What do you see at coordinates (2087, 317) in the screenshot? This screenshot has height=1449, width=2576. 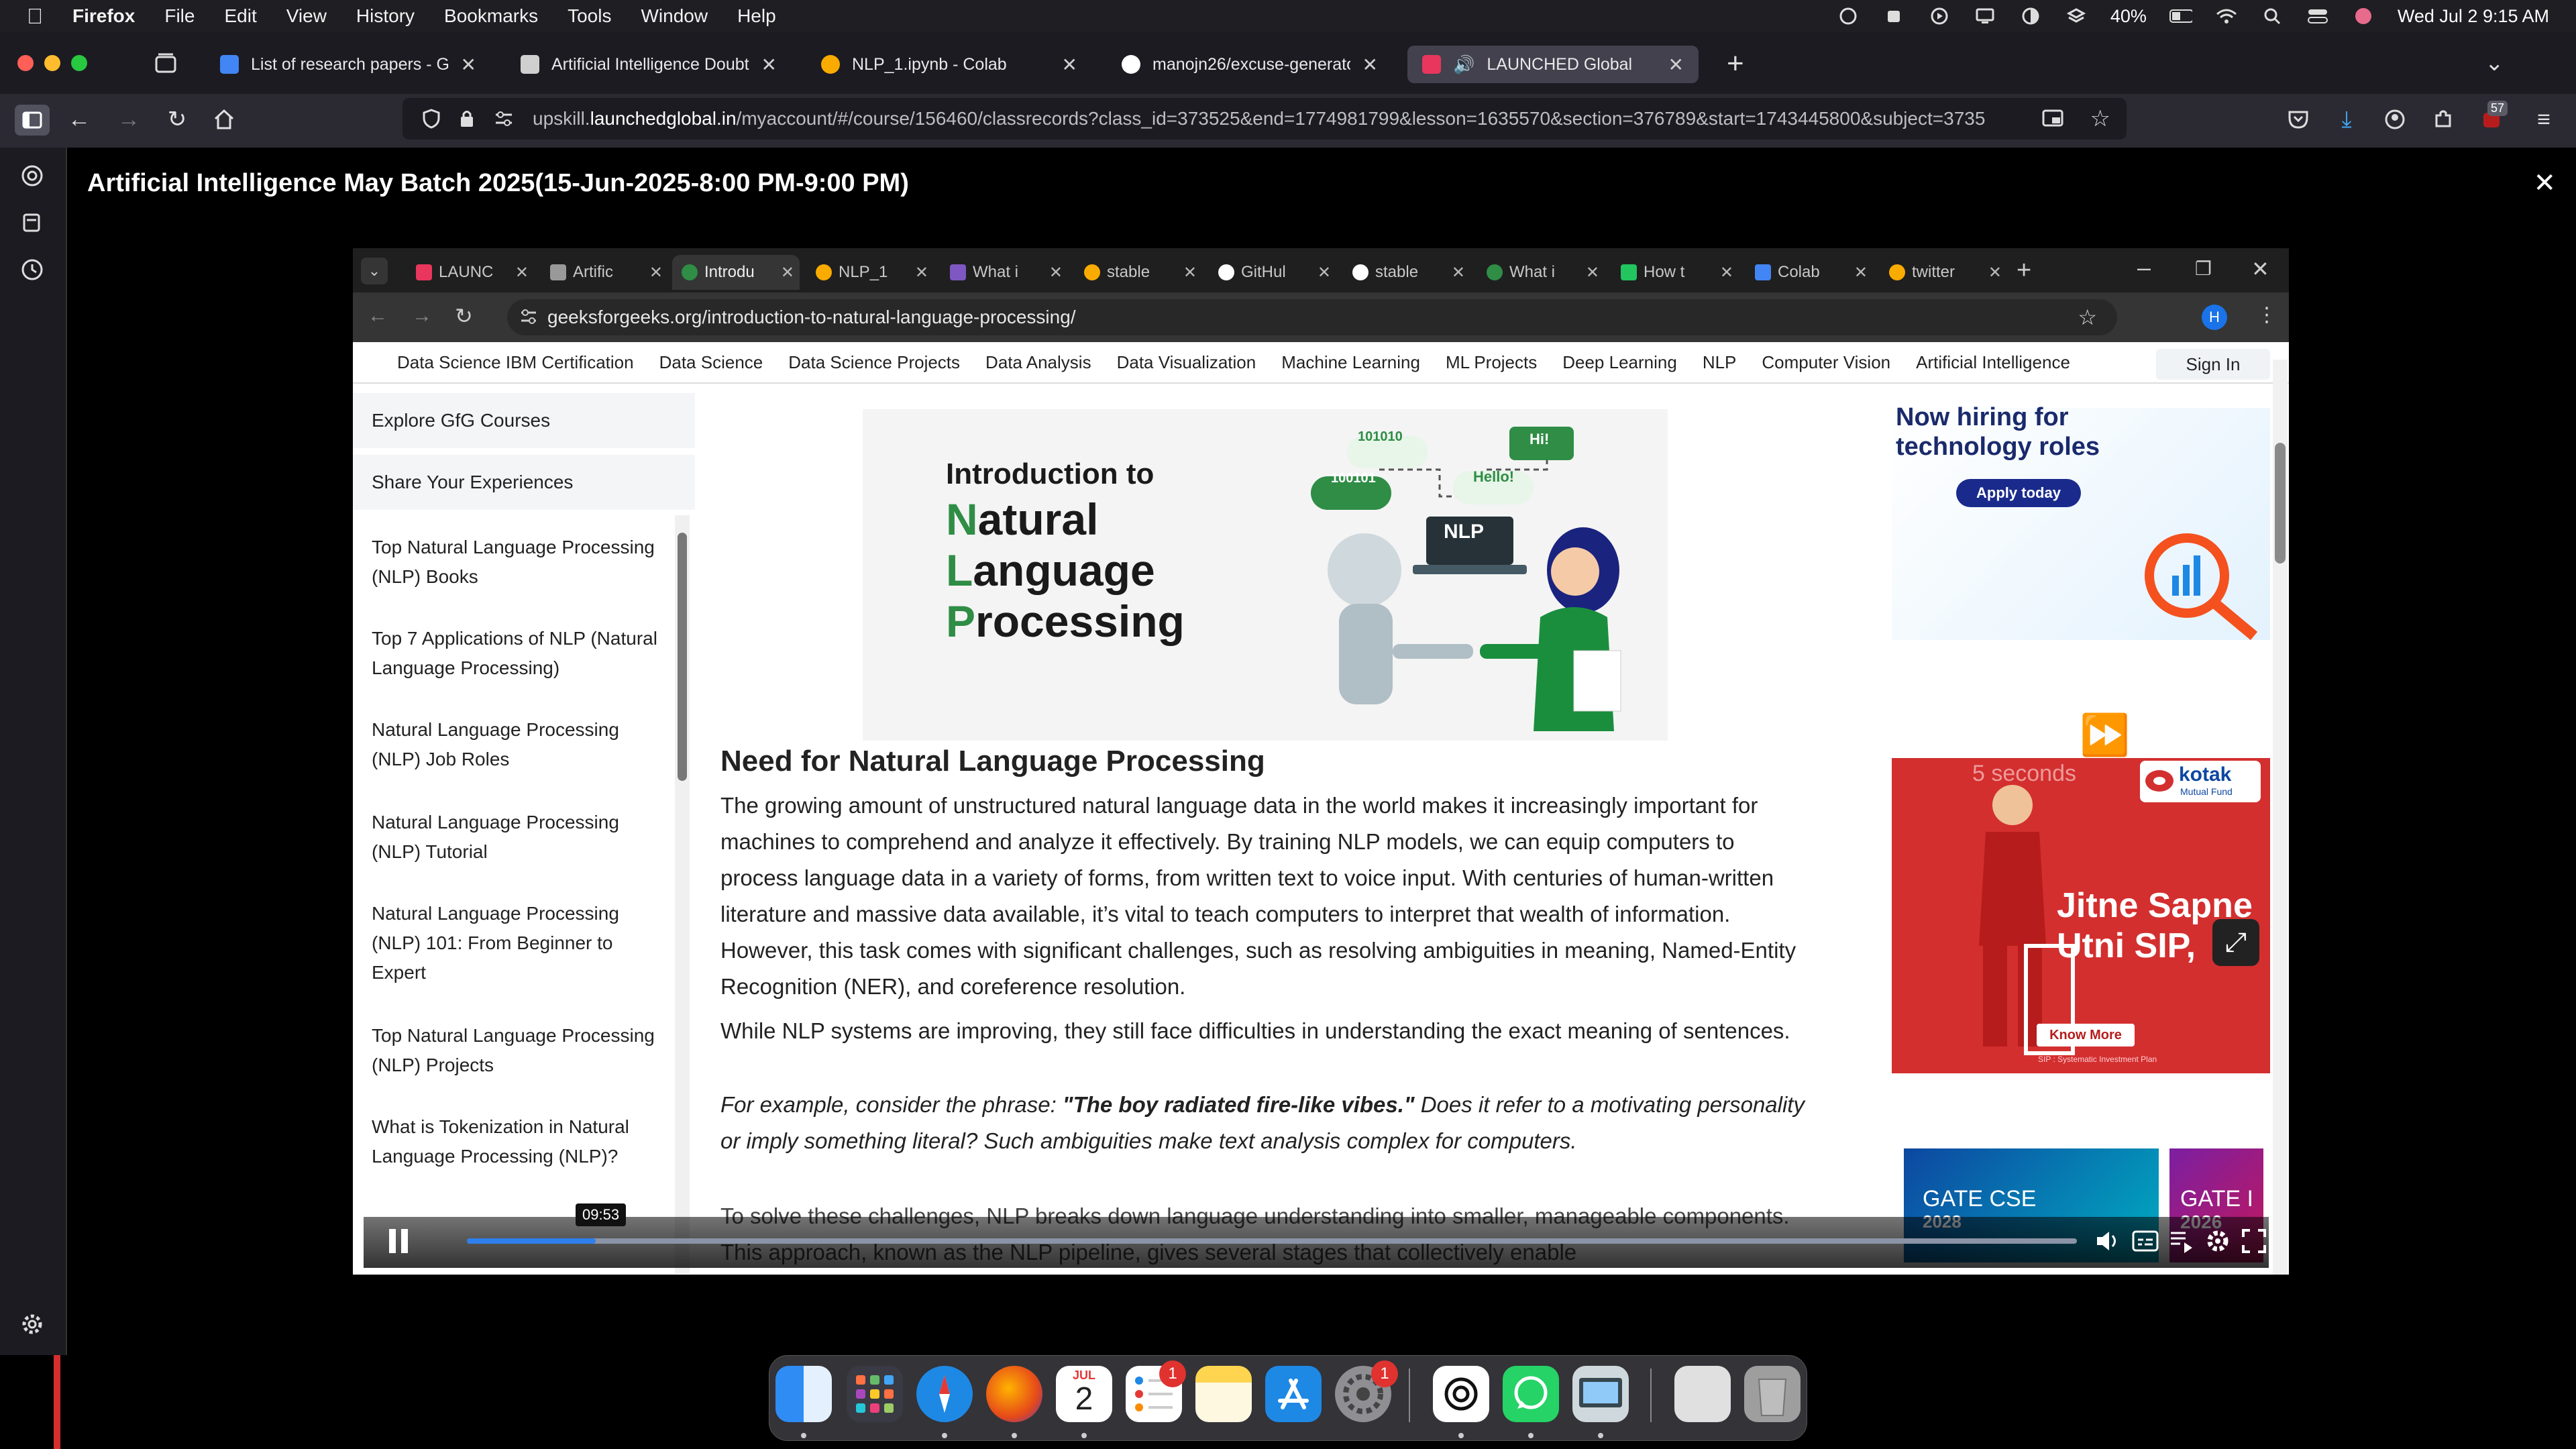 I see `chrome-bookmark-star-icon: ☆` at bounding box center [2087, 317].